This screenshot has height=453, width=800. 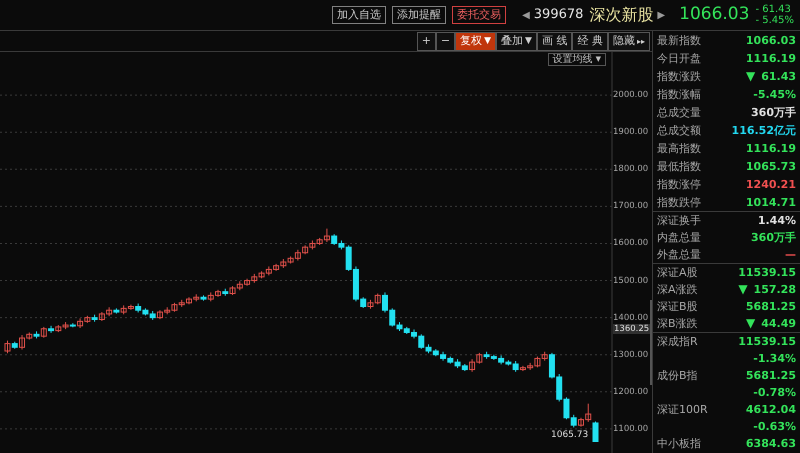 What do you see at coordinates (651, 342) in the screenshot?
I see `scroll-bar` at bounding box center [651, 342].